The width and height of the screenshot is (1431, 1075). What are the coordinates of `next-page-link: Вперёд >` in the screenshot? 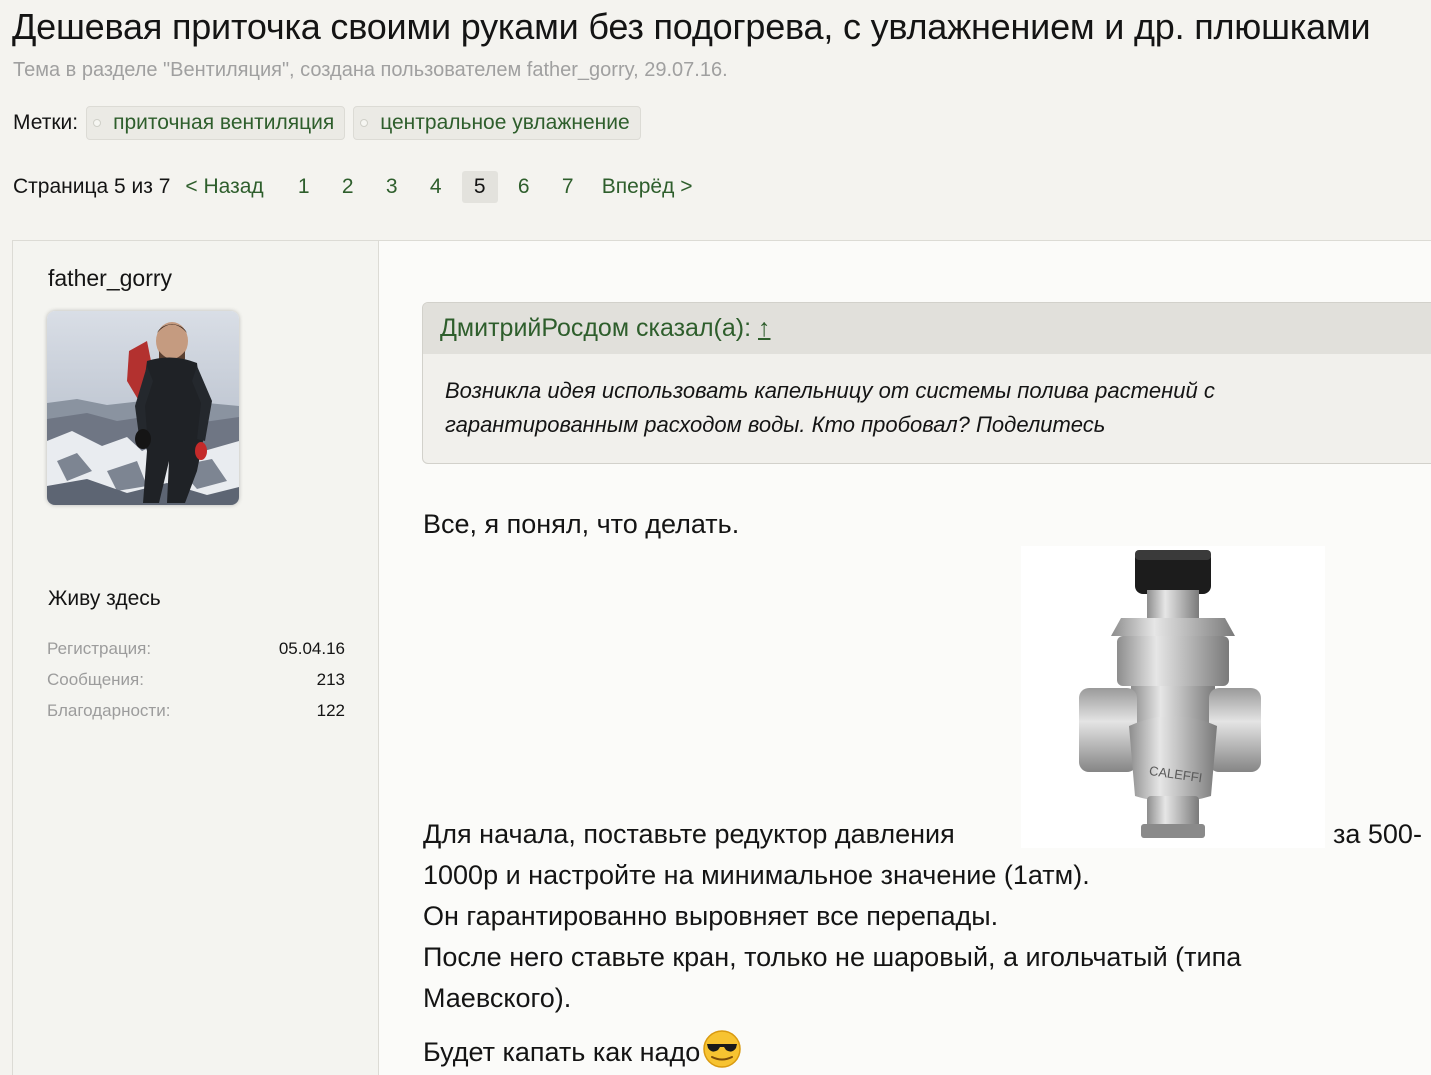 It's located at (647, 187).